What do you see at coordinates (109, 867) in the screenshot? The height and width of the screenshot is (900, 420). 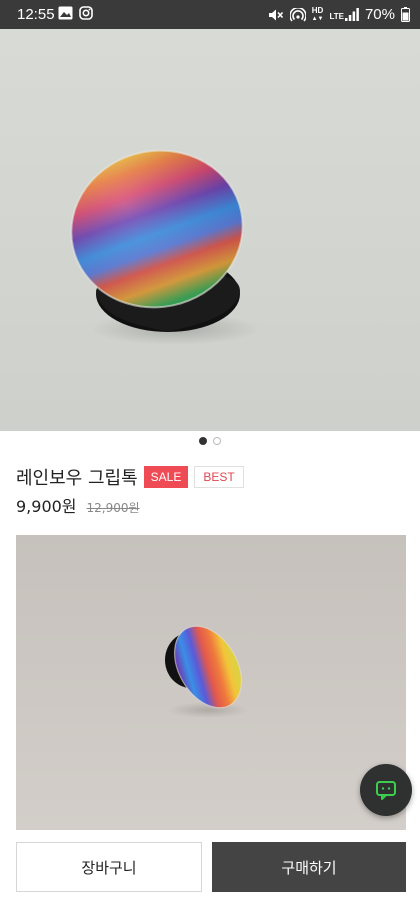 I see `add-to-cart-button: 장바구니` at bounding box center [109, 867].